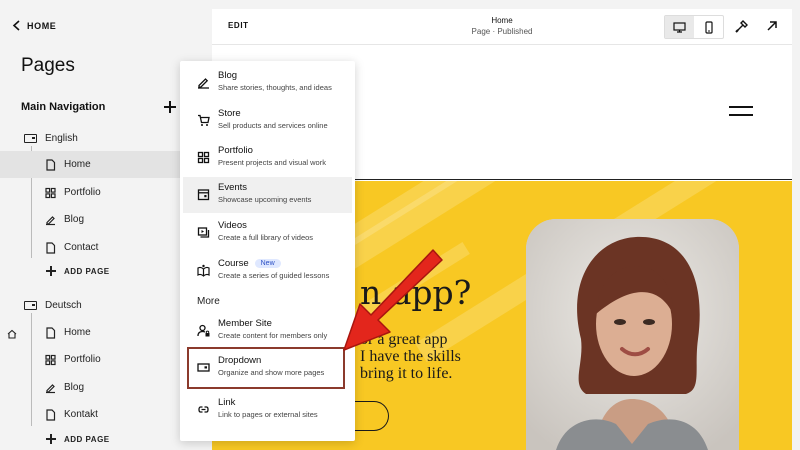  What do you see at coordinates (273, 125) in the screenshot?
I see `menu-item-description: Sell products and services online` at bounding box center [273, 125].